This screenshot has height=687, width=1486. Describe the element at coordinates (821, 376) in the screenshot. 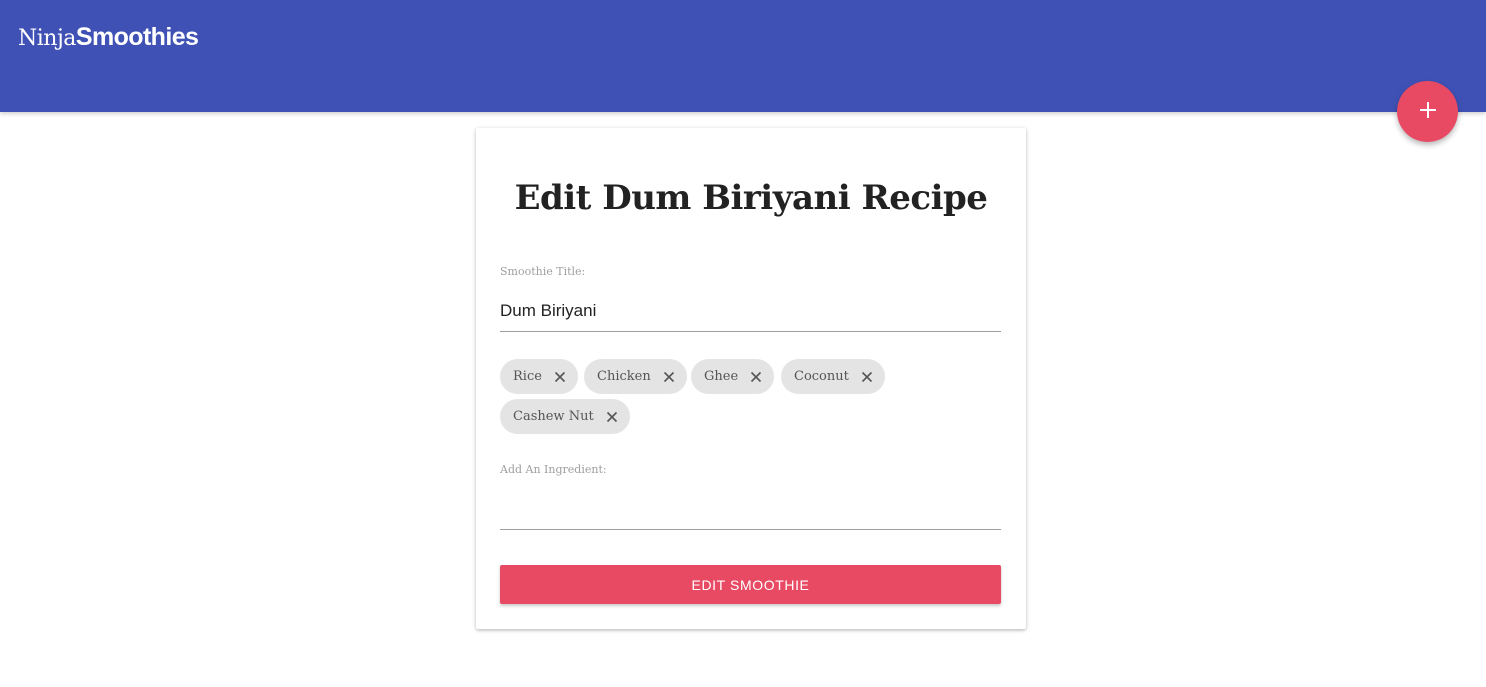

I see `ingredient-chip-label: Coconut` at that location.